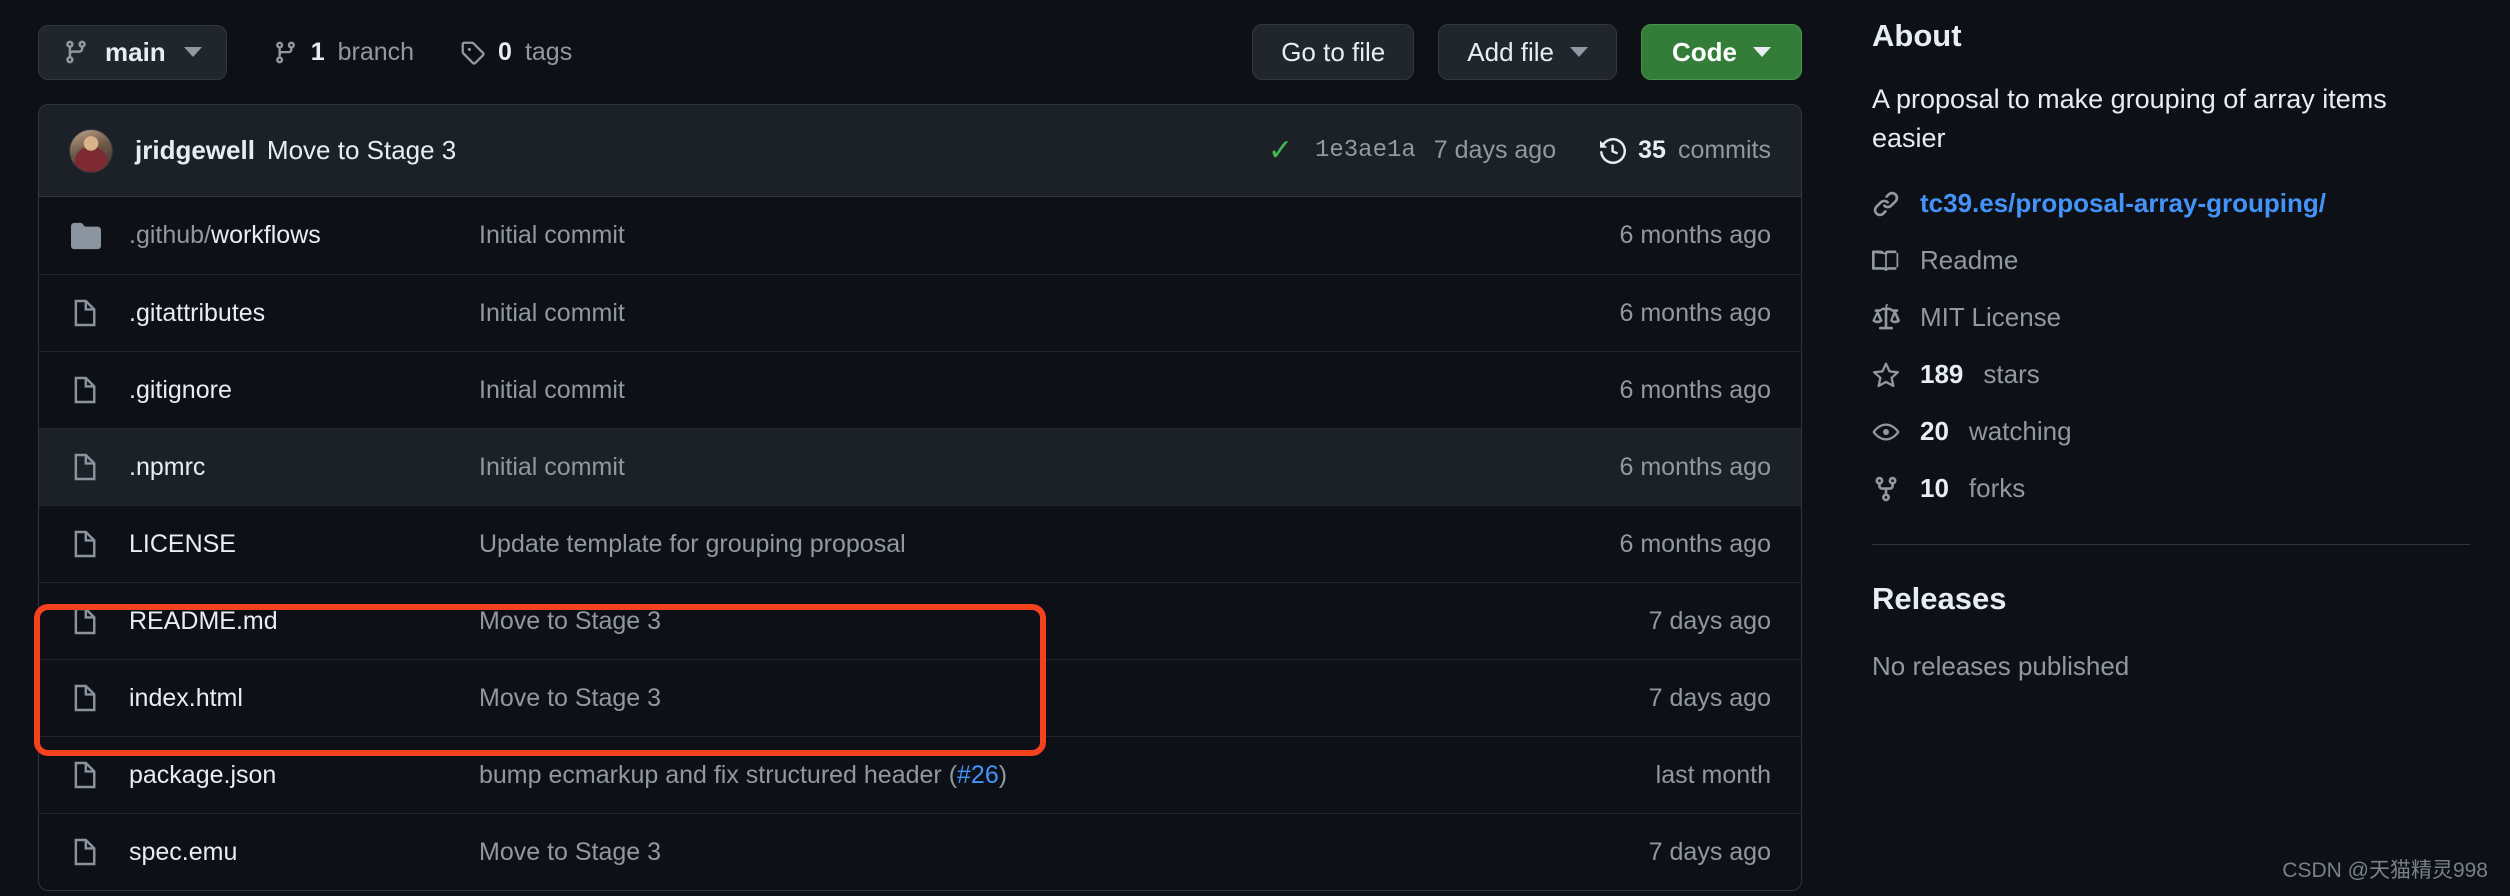  I want to click on about-meta-item: 20 watching, so click(2171, 431).